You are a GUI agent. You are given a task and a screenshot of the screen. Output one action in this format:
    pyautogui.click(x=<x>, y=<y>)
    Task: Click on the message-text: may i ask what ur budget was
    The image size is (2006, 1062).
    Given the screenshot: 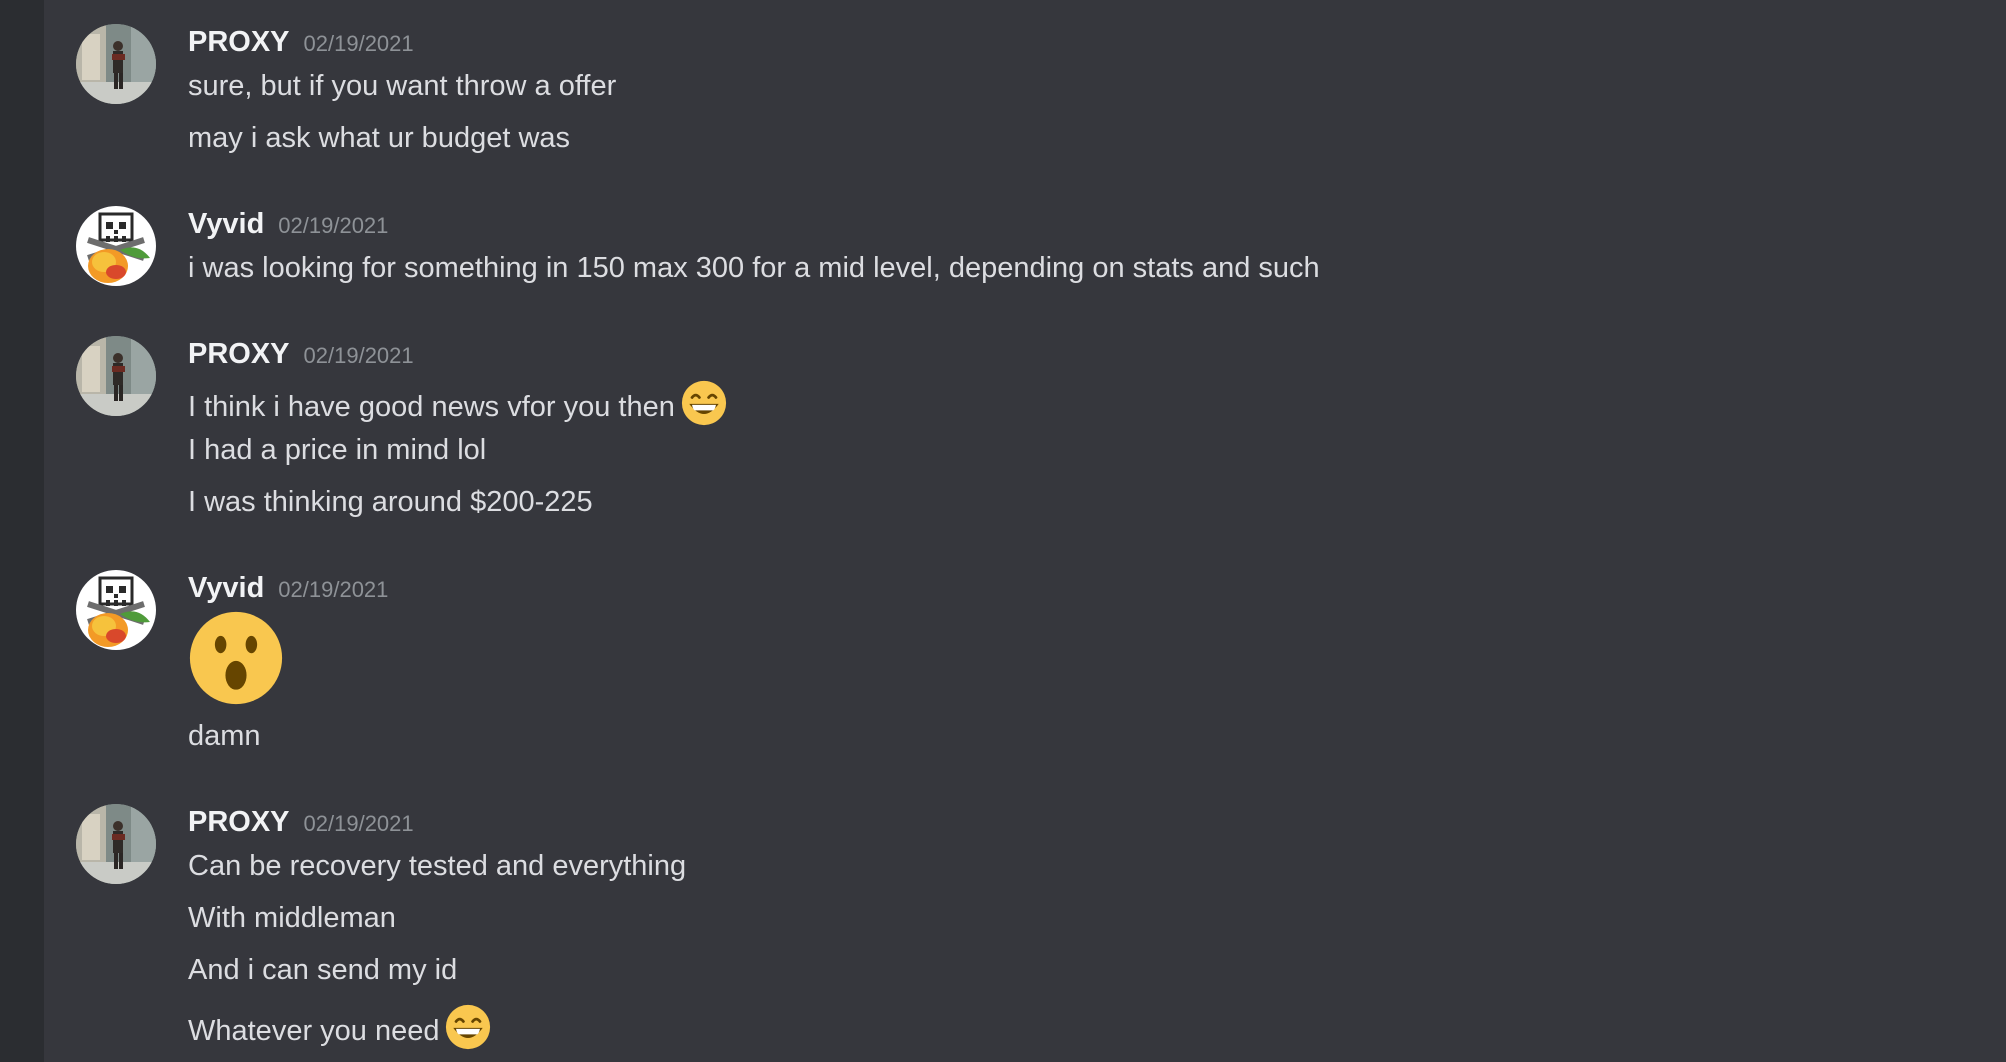 What is the action you would take?
    pyautogui.click(x=379, y=138)
    